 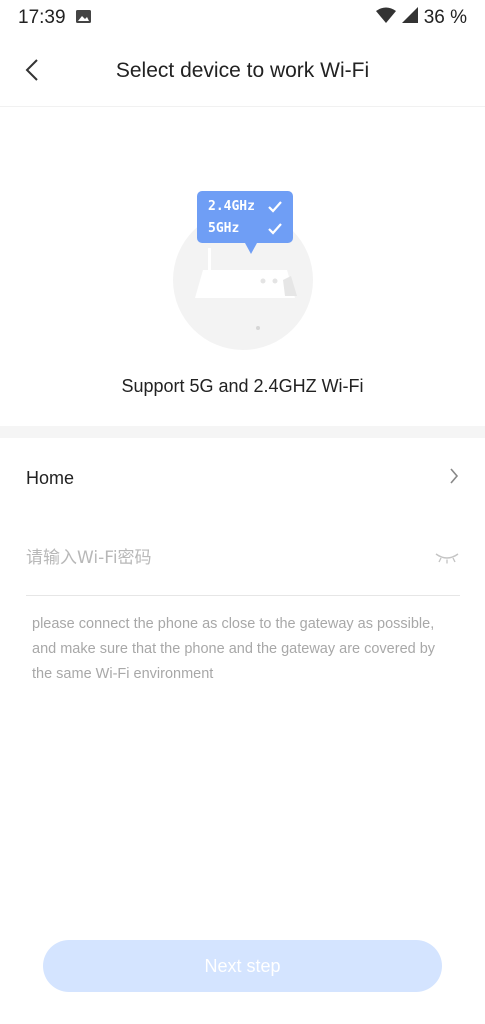 I want to click on page-title: Select device to work Wi-Fi, so click(x=242, y=70).